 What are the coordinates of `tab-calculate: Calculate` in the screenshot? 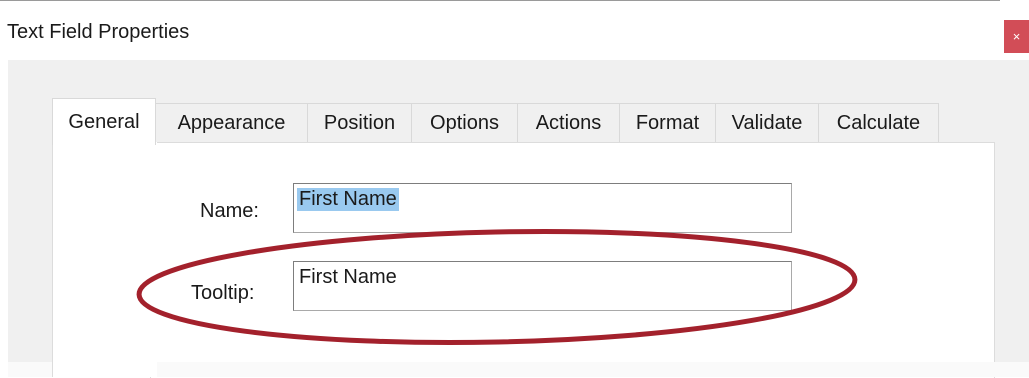 It's located at (878, 122).